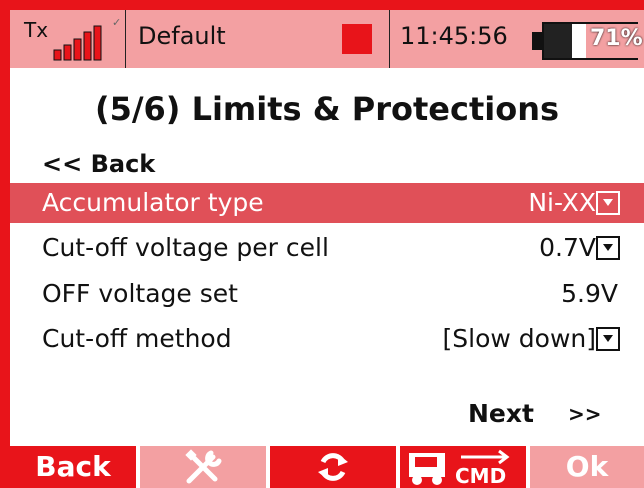  What do you see at coordinates (327, 109) in the screenshot?
I see `page-title: (5/6) Limits & Protections` at bounding box center [327, 109].